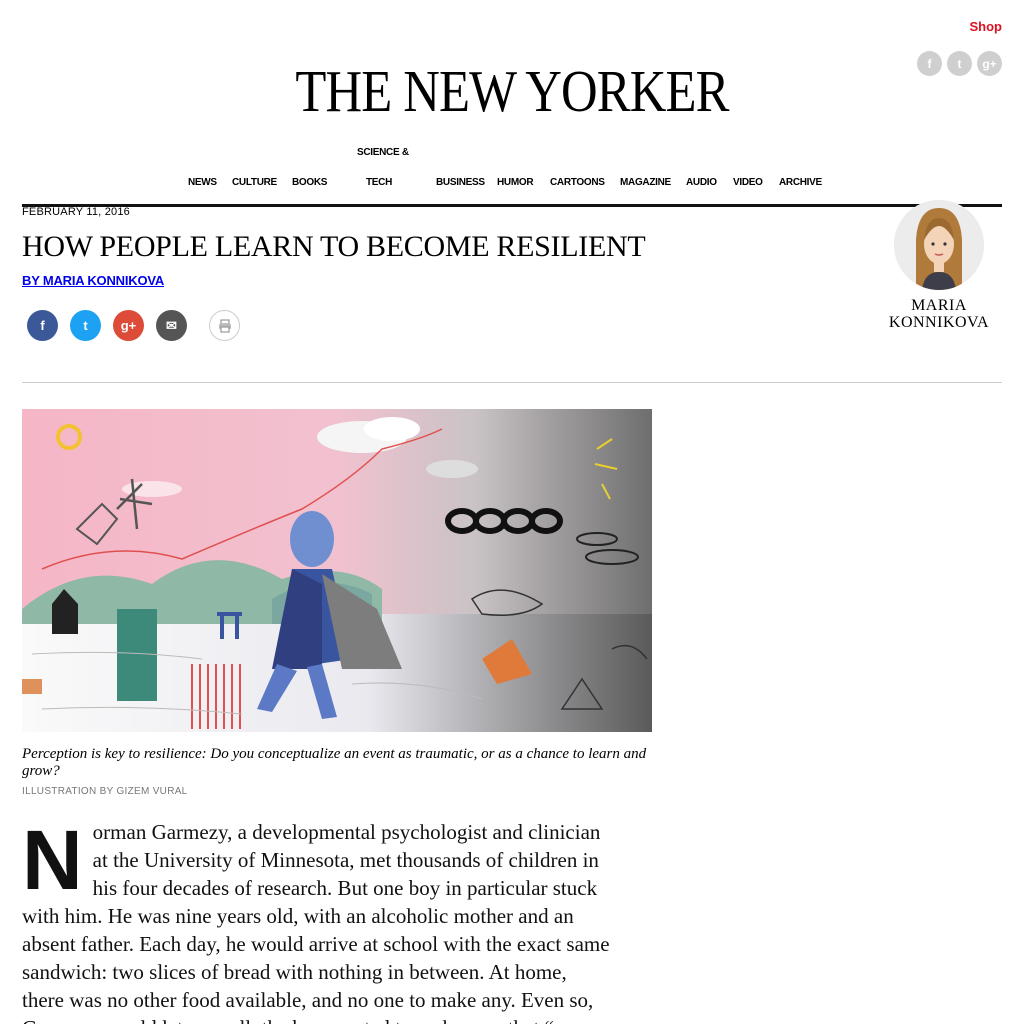 This screenshot has width=1024, height=1024. What do you see at coordinates (577, 182) in the screenshot?
I see `nav-item-cartoons: CARTOONS` at bounding box center [577, 182].